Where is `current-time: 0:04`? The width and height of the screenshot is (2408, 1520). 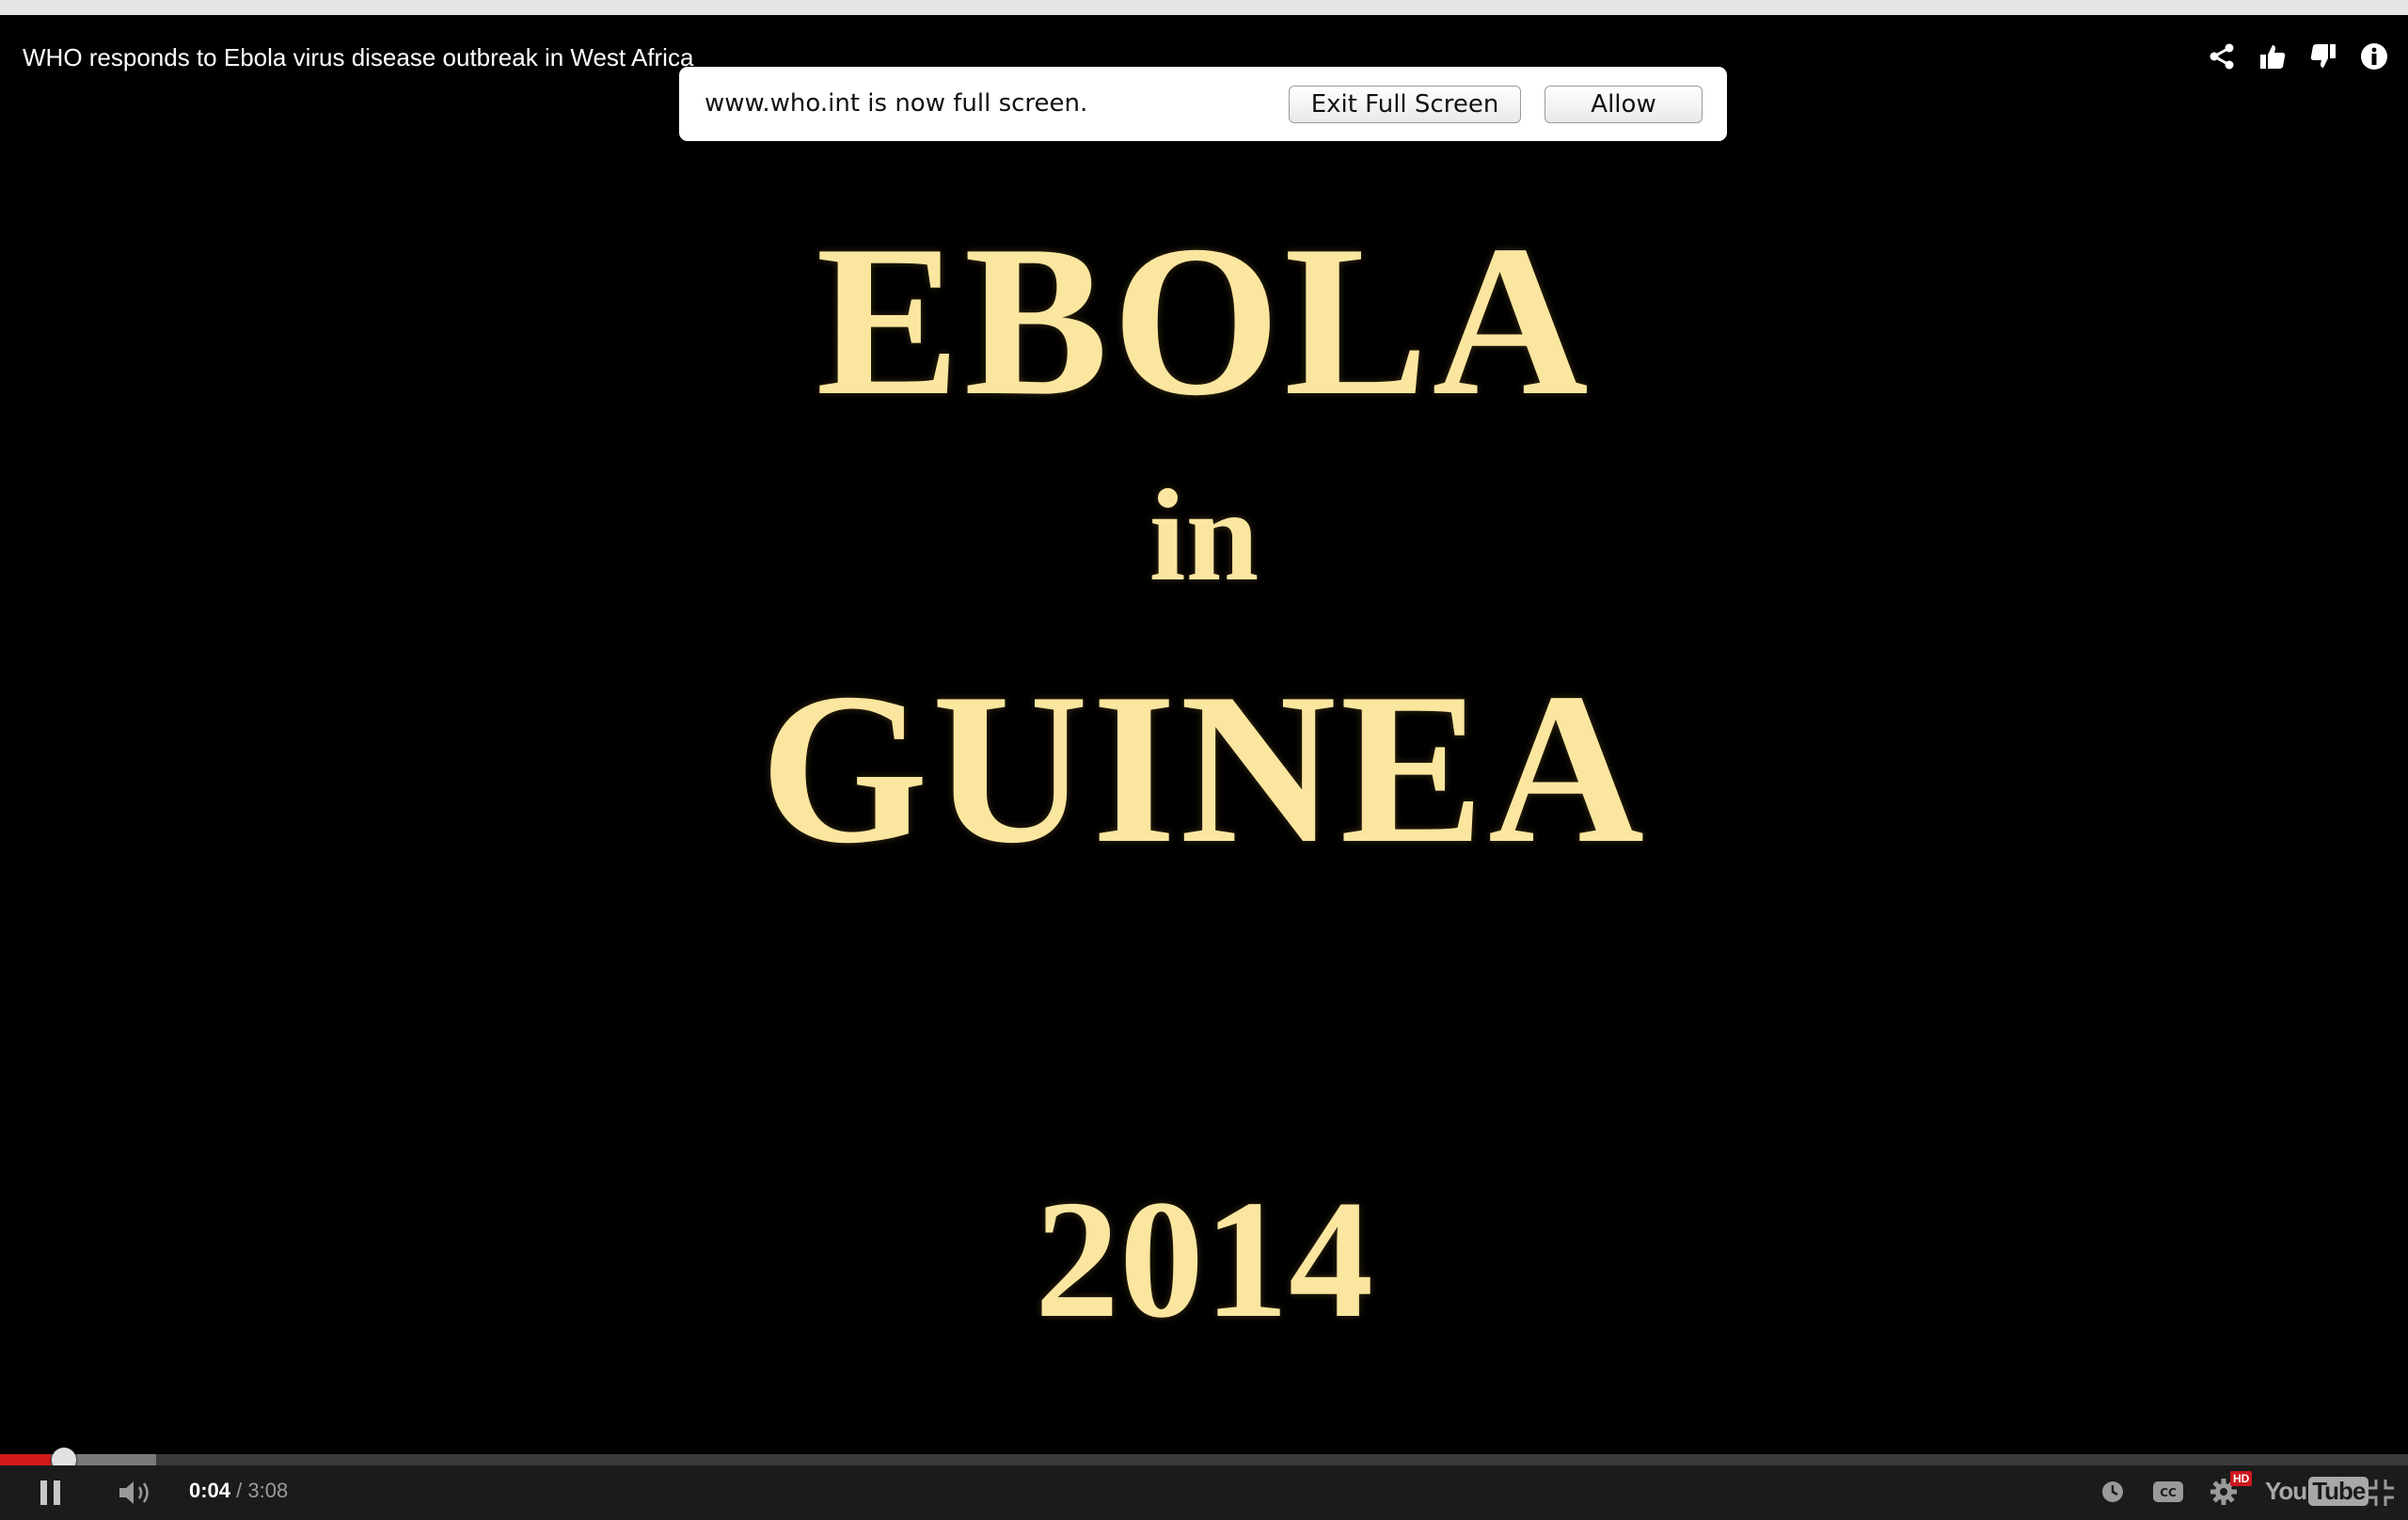 current-time: 0:04 is located at coordinates (210, 1490).